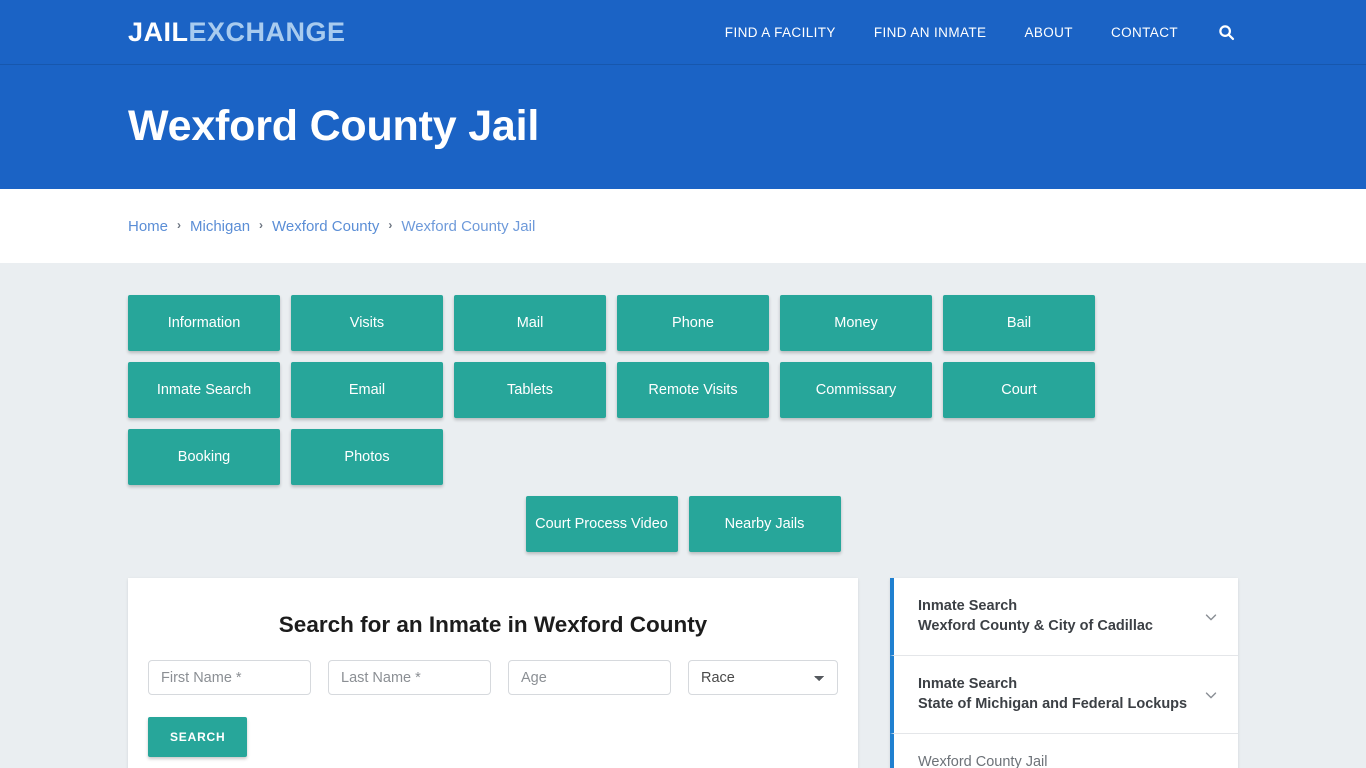 This screenshot has width=1366, height=768. I want to click on site-logo: JAILEXCHANGE, so click(237, 32).